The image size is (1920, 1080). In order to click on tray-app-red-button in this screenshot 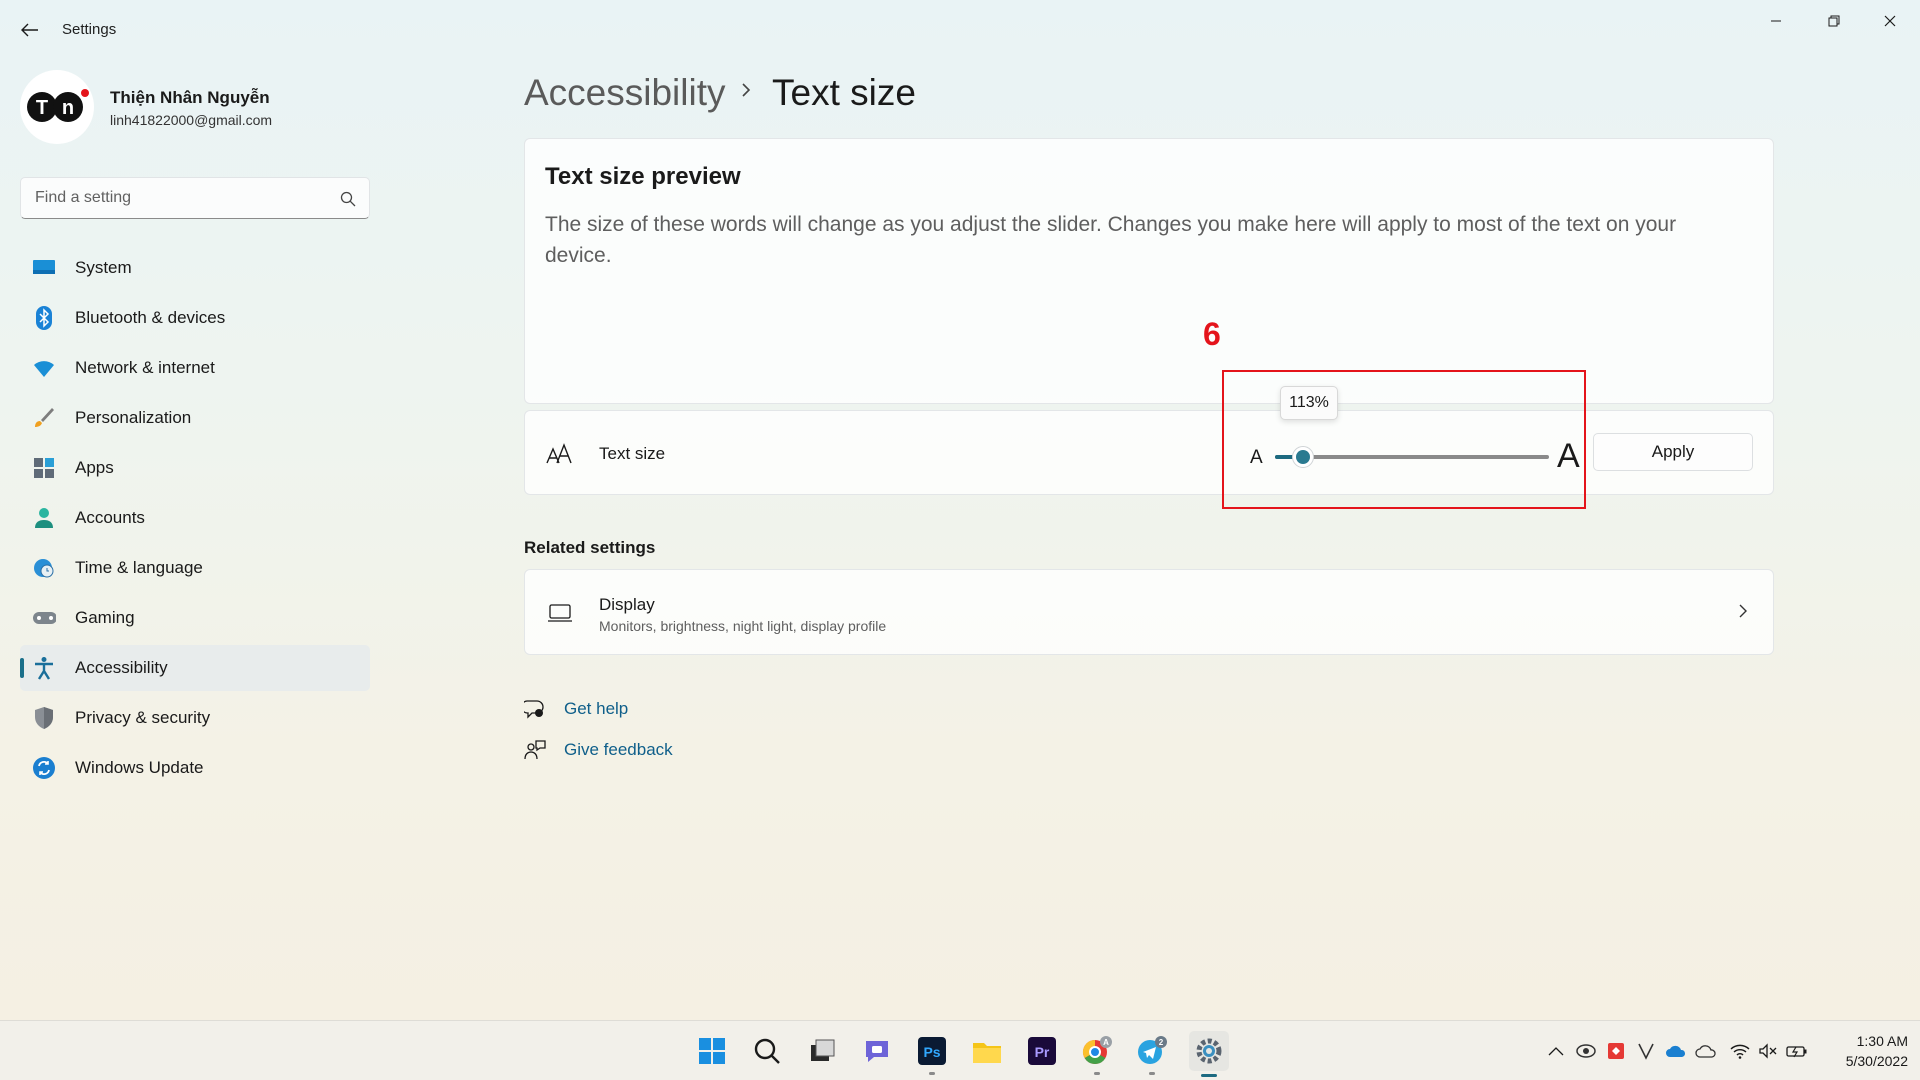, I will do `click(1616, 1051)`.